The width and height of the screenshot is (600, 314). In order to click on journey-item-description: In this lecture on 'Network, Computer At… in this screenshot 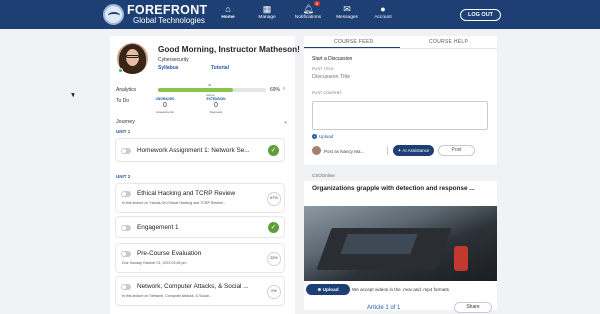, I will do `click(167, 296)`.